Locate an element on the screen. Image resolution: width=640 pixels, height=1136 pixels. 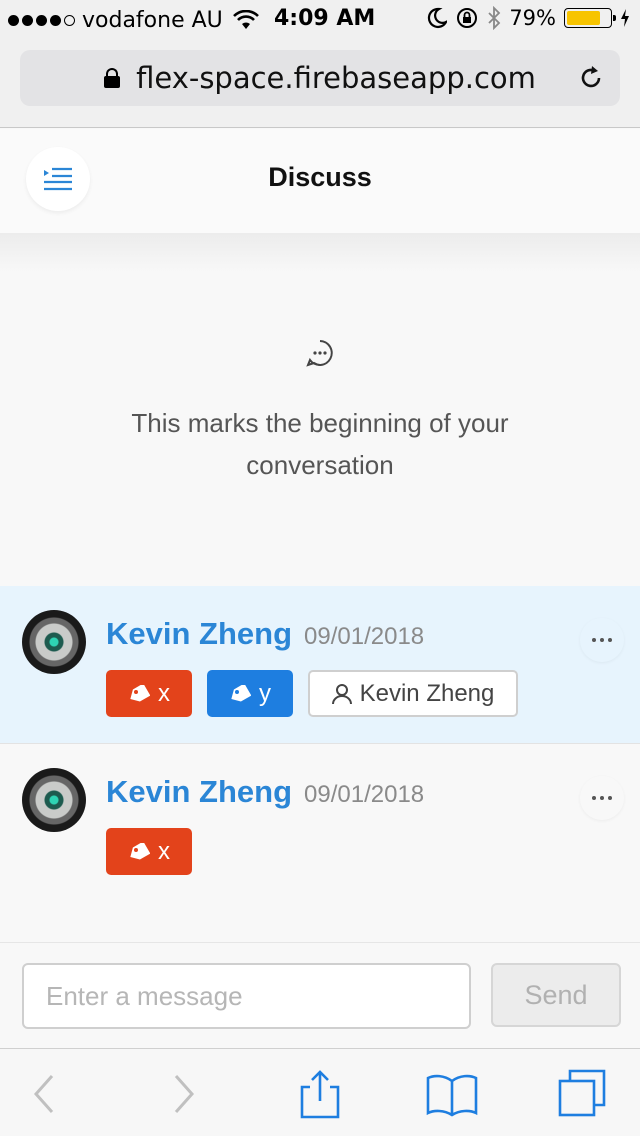
url-text: flex-space.firebaseapp.com is located at coordinates (336, 78).